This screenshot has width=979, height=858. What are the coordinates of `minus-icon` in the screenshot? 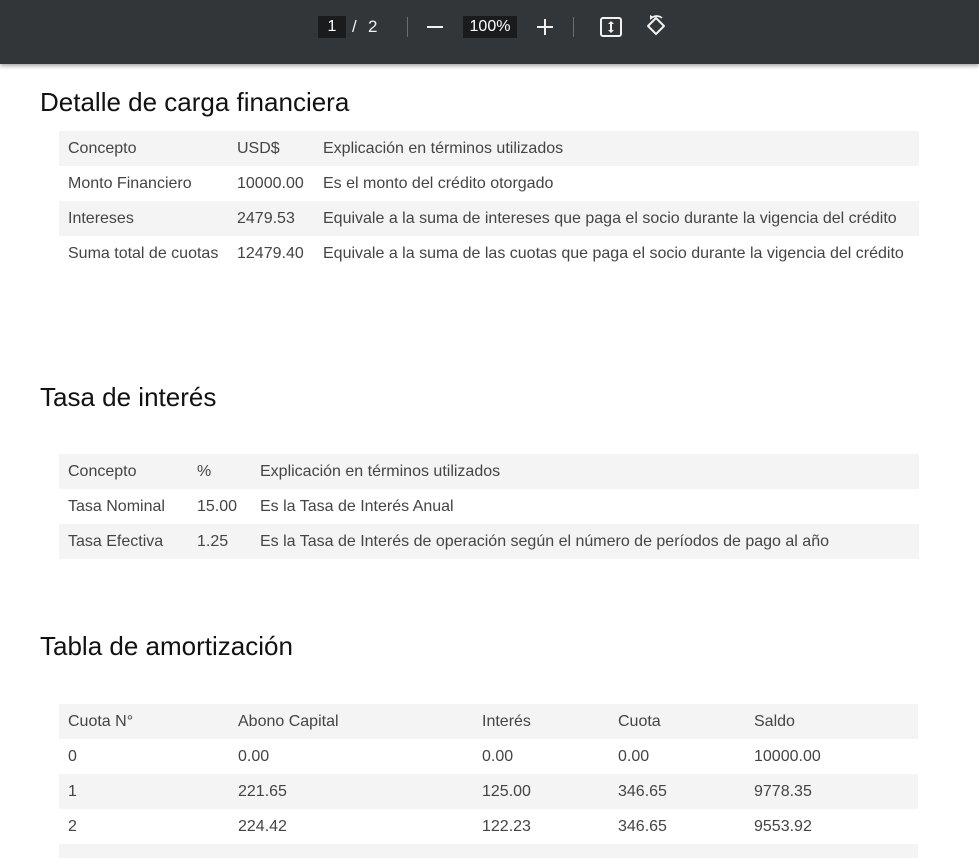 It's located at (435, 27).